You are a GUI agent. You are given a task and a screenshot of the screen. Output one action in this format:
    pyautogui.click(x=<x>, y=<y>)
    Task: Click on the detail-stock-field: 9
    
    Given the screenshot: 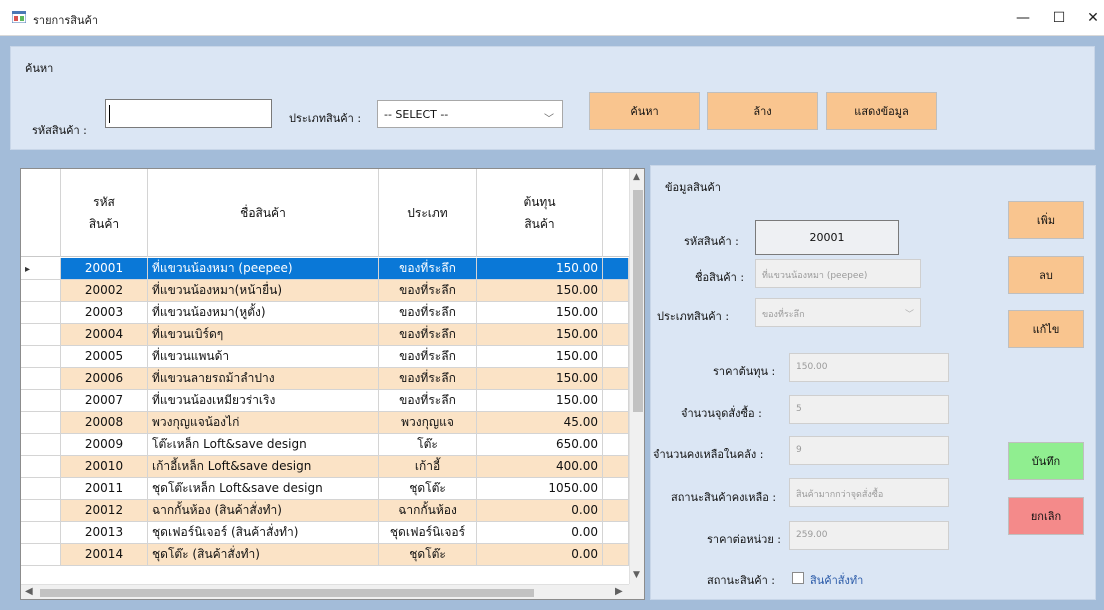 What is the action you would take?
    pyautogui.click(x=869, y=450)
    